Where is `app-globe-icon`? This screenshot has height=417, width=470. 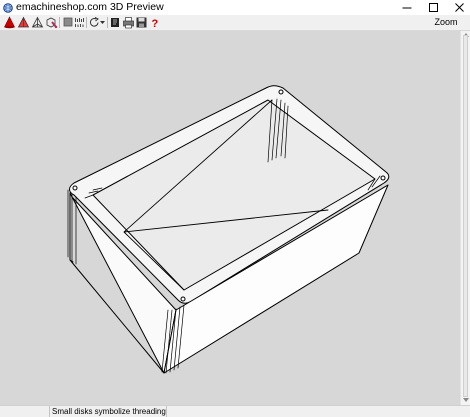
app-globe-icon is located at coordinates (8, 7).